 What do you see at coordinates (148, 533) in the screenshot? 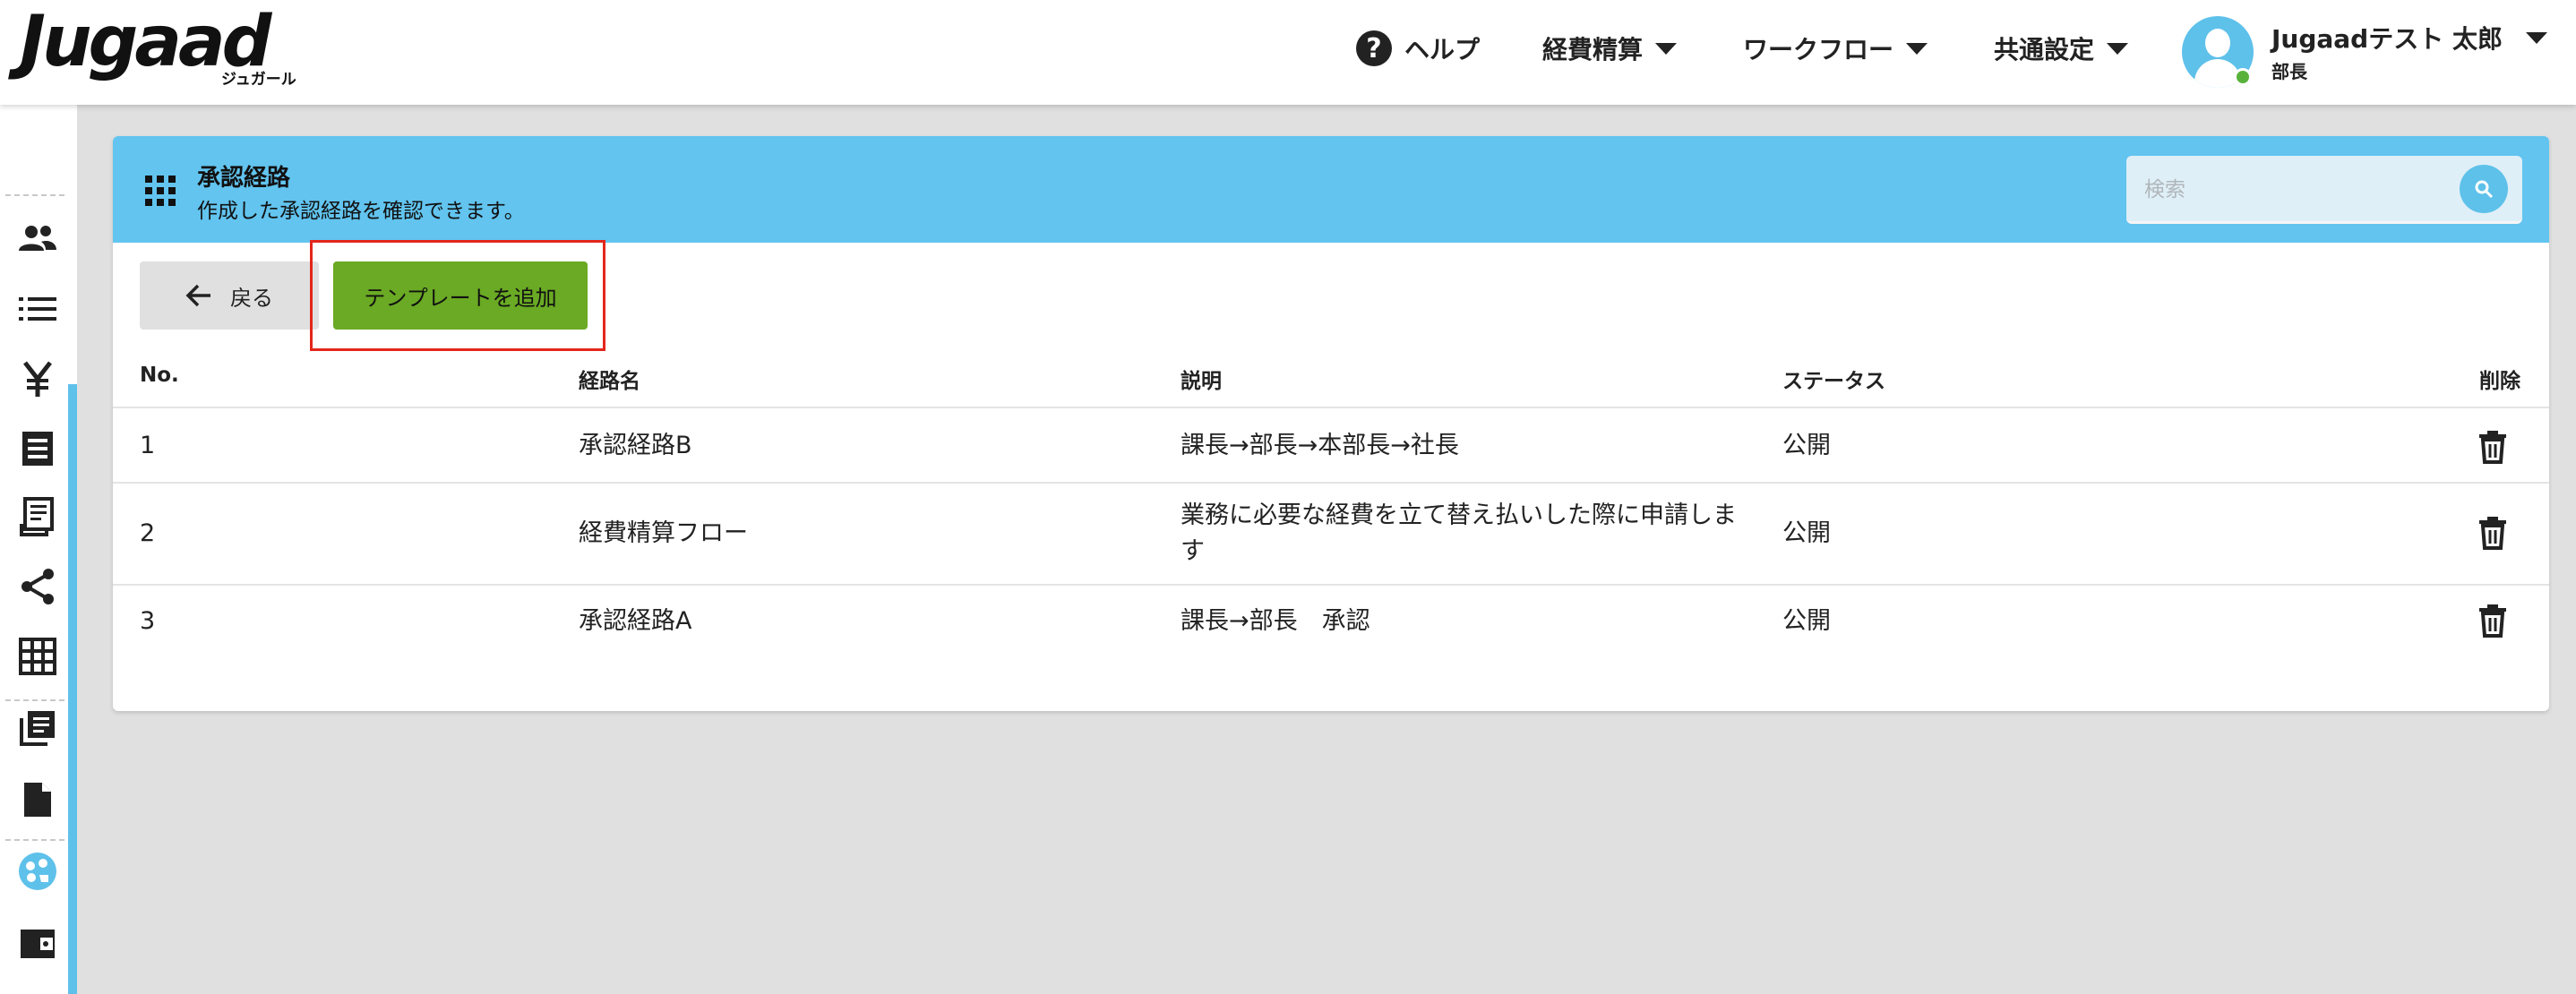
I see `cell-no: 2` at bounding box center [148, 533].